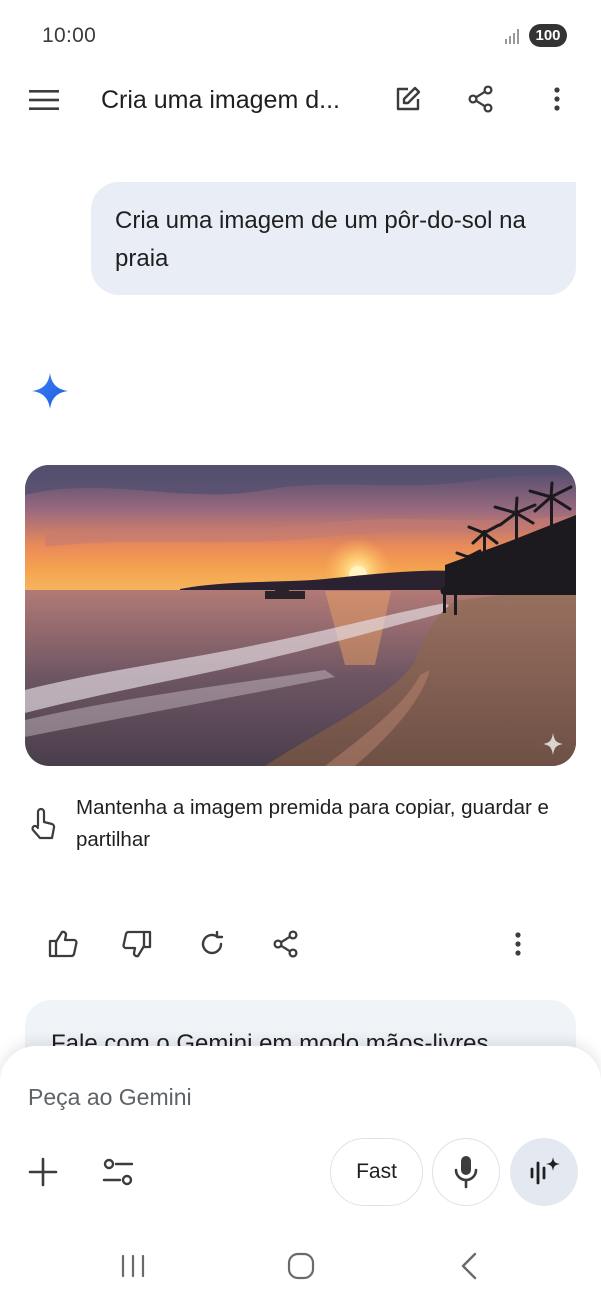 The width and height of the screenshot is (601, 1304). Describe the element at coordinates (212, 944) in the screenshot. I see `regenerate-icon` at that location.